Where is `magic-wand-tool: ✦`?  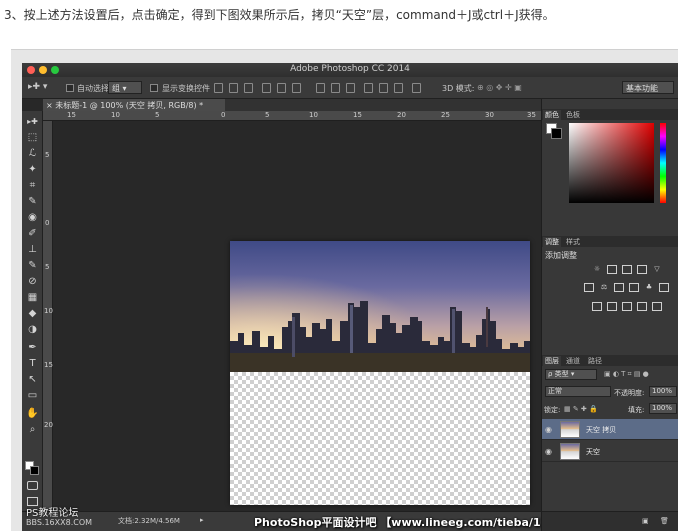 magic-wand-tool: ✦ is located at coordinates (32, 170).